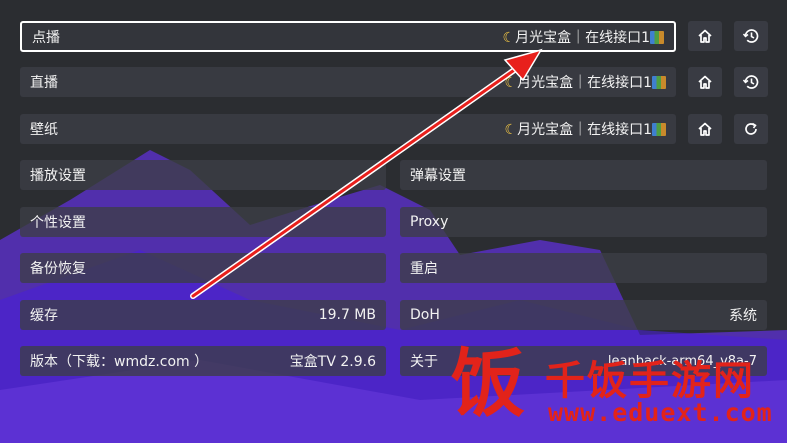 The height and width of the screenshot is (443, 787). Describe the element at coordinates (583, 268) in the screenshot. I see `restart-item: 重启` at that location.